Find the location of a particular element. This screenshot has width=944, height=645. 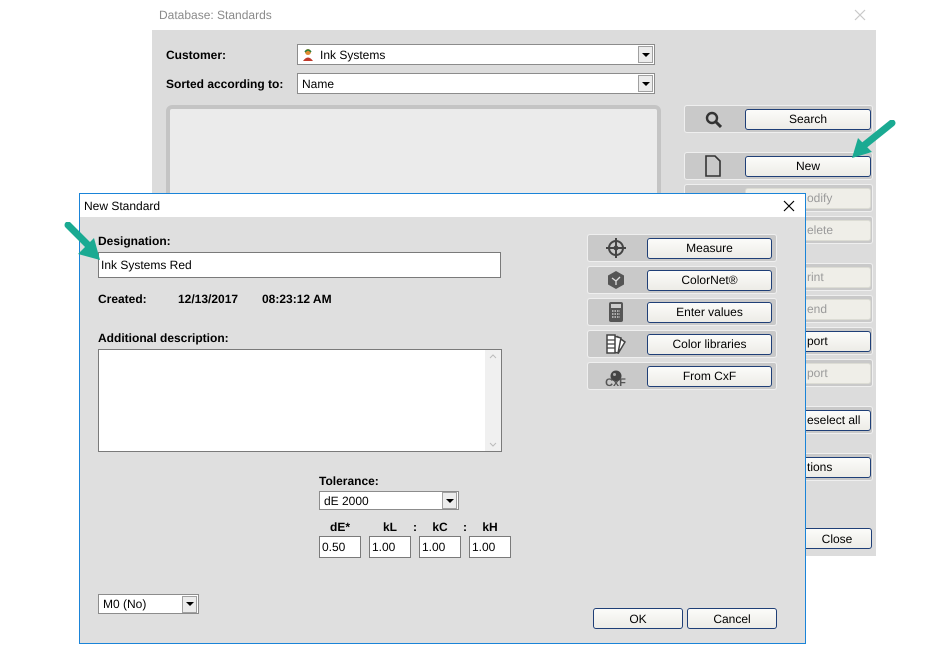

param-label: kC is located at coordinates (440, 527).